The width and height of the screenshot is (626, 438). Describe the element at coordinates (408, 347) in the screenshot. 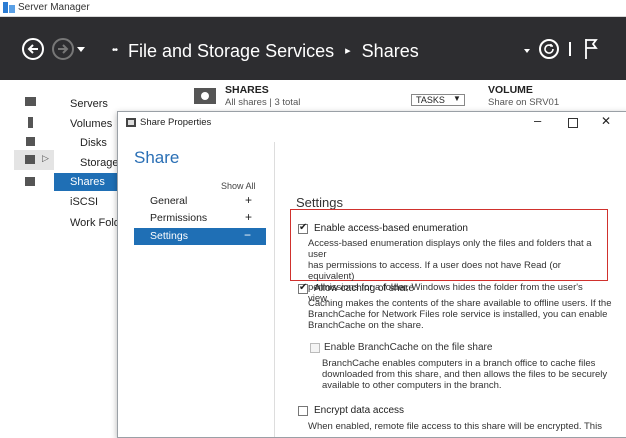

I see `branchcache-label: Enable BranchCache on the file share` at that location.